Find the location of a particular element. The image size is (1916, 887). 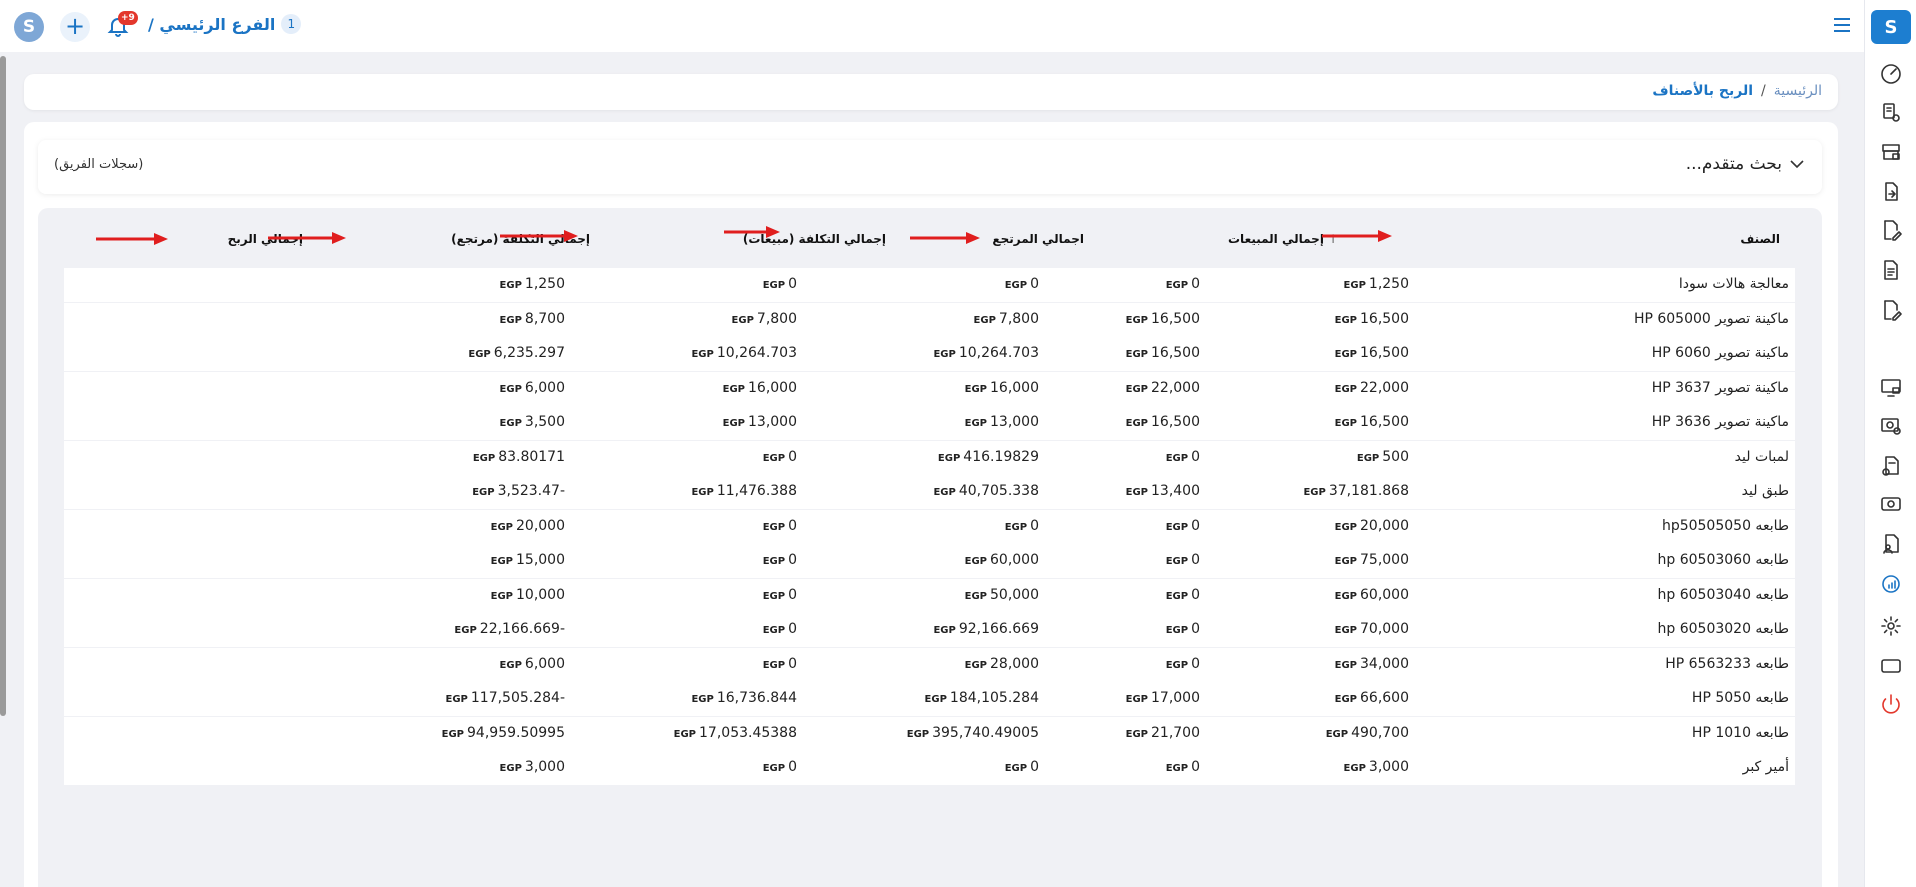

top-bar: S + +9 1 الفرع الرئيسي / is located at coordinates (932, 26).